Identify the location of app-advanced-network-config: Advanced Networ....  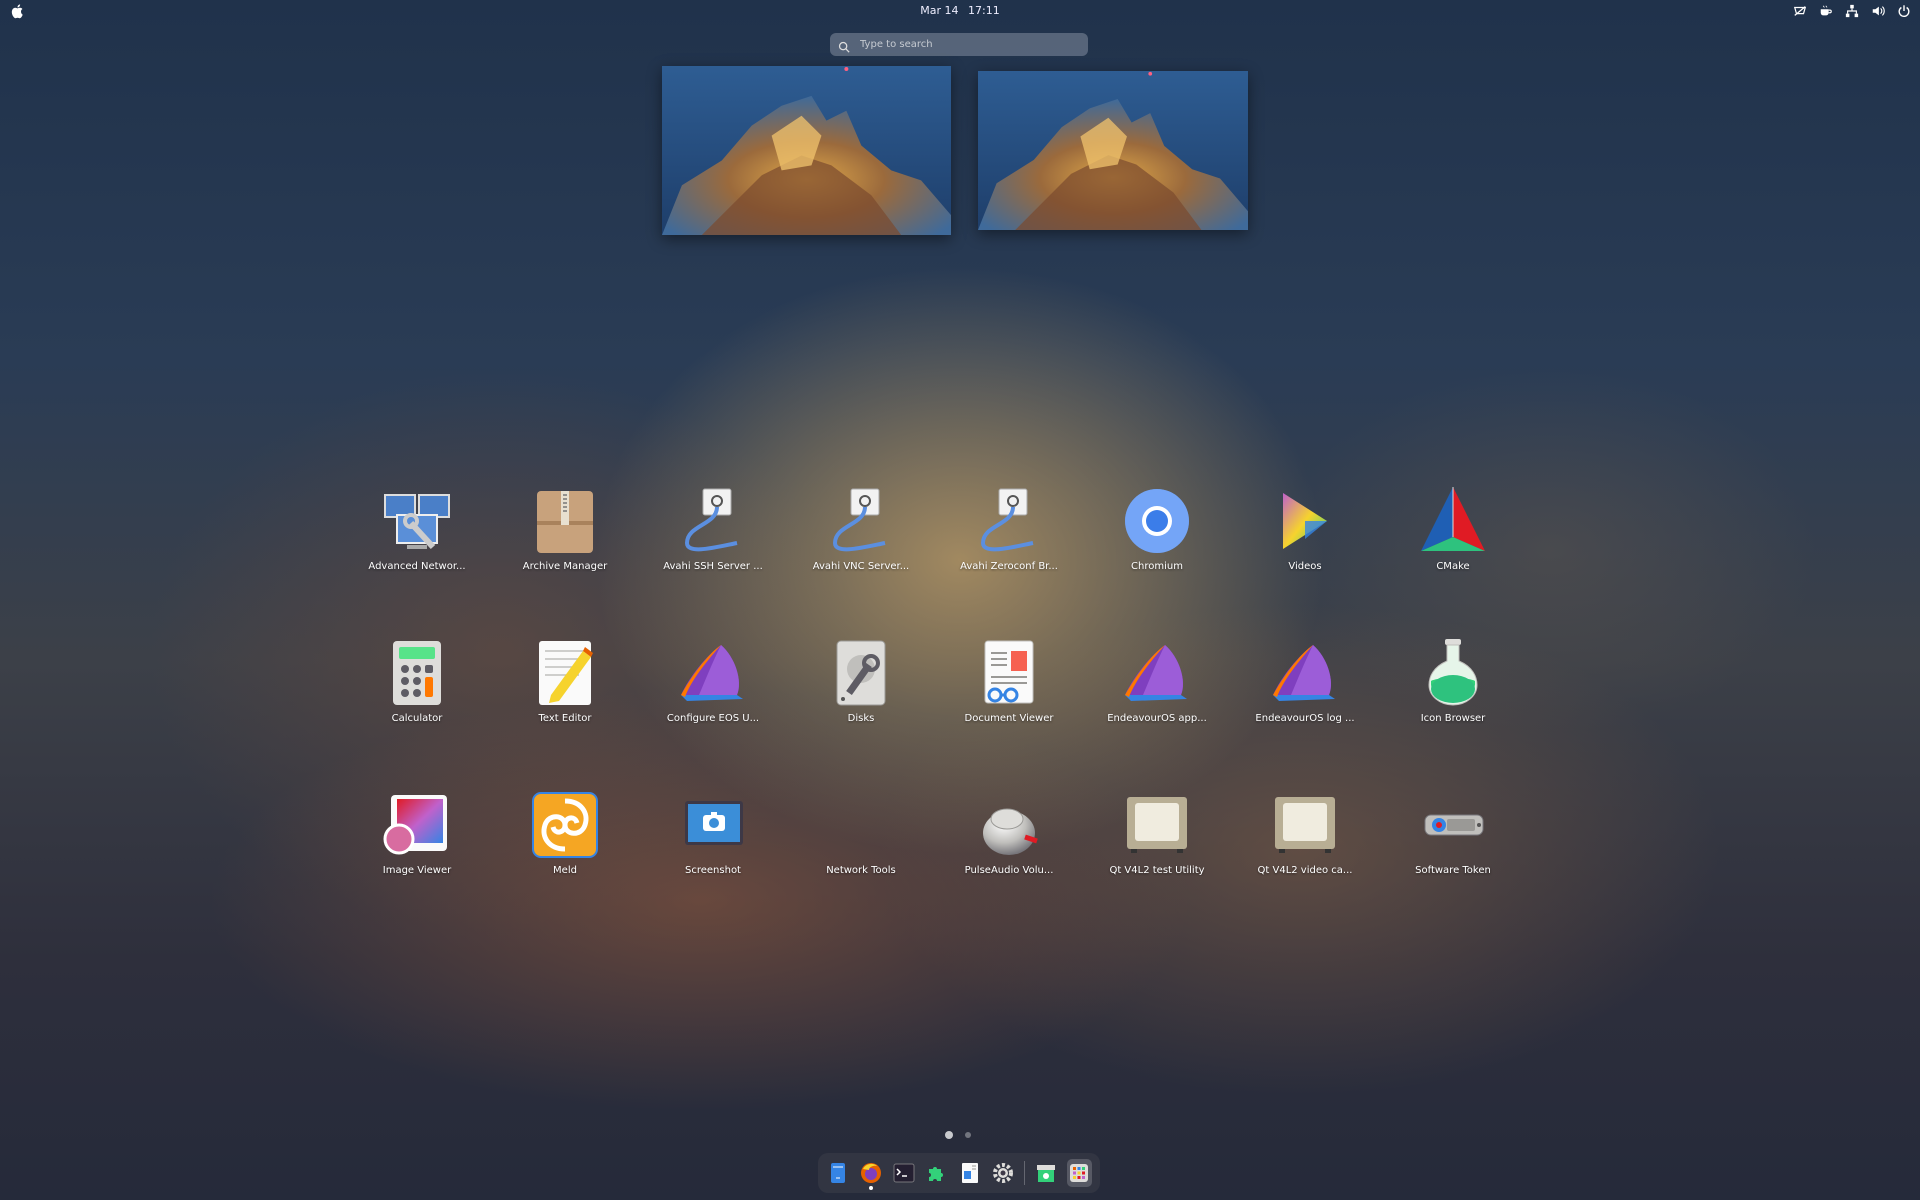
(417, 561).